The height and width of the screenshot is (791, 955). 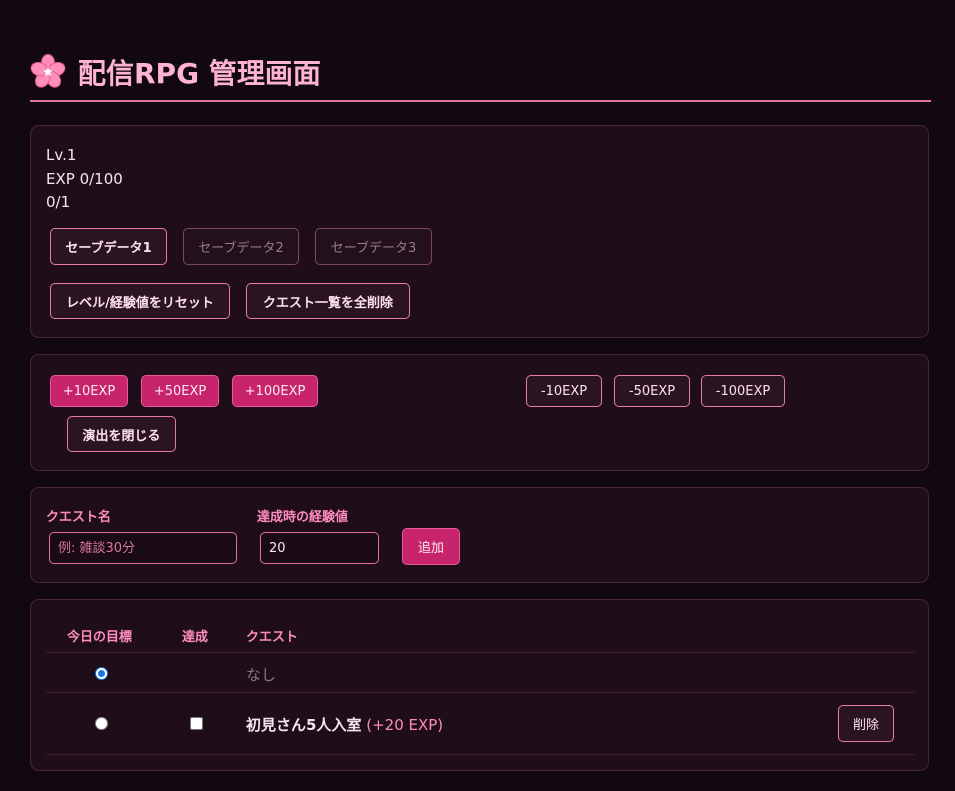 I want to click on quest-exp-input, so click(x=319, y=548).